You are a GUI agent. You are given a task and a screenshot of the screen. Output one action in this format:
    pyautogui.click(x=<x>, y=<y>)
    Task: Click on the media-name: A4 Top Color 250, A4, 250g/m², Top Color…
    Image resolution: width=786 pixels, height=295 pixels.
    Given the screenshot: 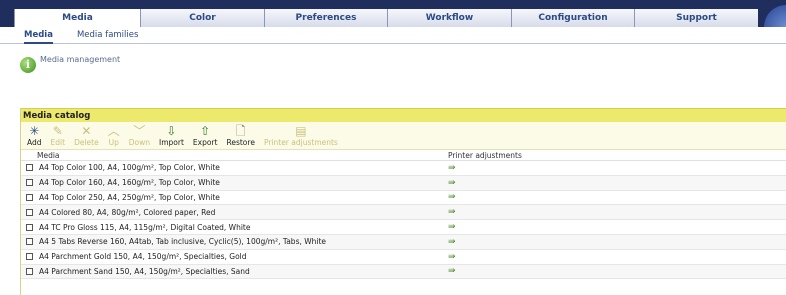 What is the action you would take?
    pyautogui.click(x=129, y=197)
    